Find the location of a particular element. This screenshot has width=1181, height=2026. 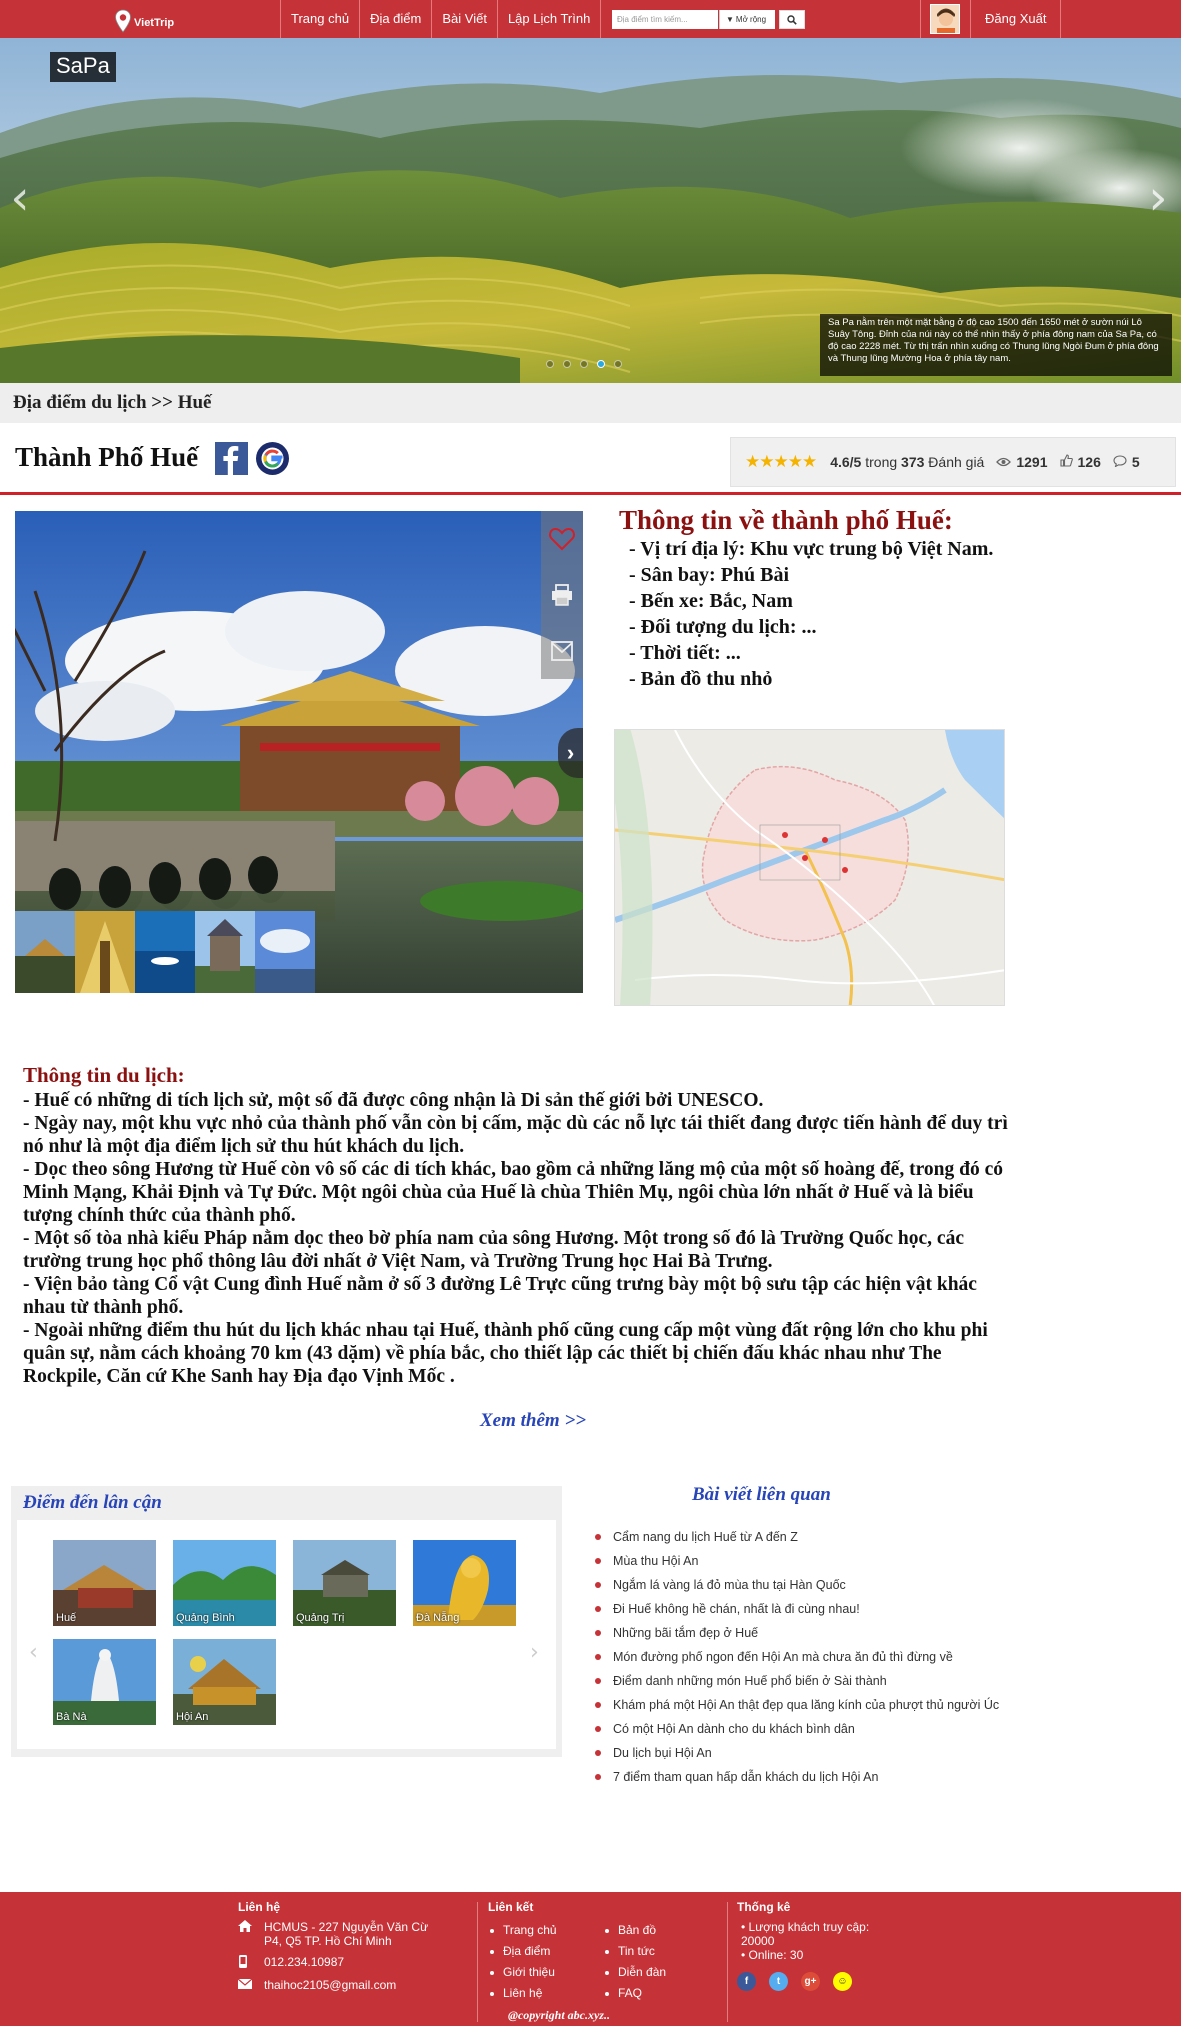

hero-location-label: SaPa is located at coordinates (83, 67).